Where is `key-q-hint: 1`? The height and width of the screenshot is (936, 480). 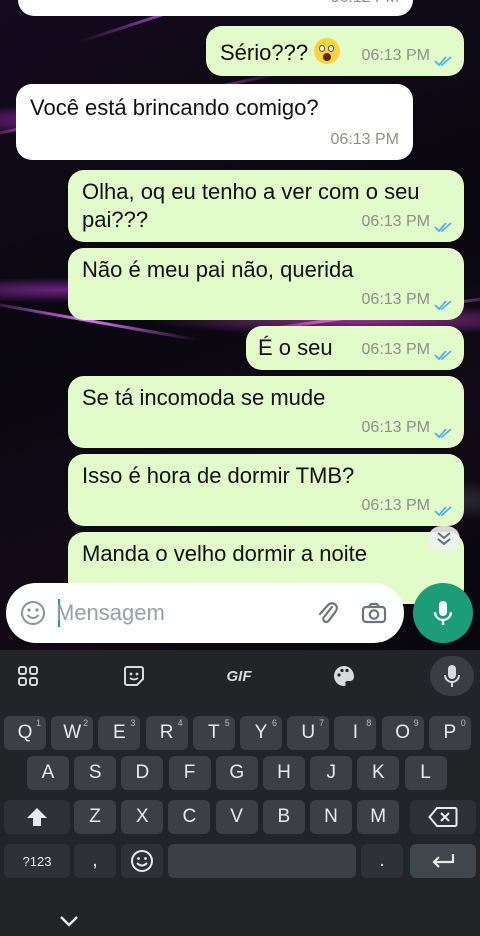 key-q-hint: 1 is located at coordinates (38, 723).